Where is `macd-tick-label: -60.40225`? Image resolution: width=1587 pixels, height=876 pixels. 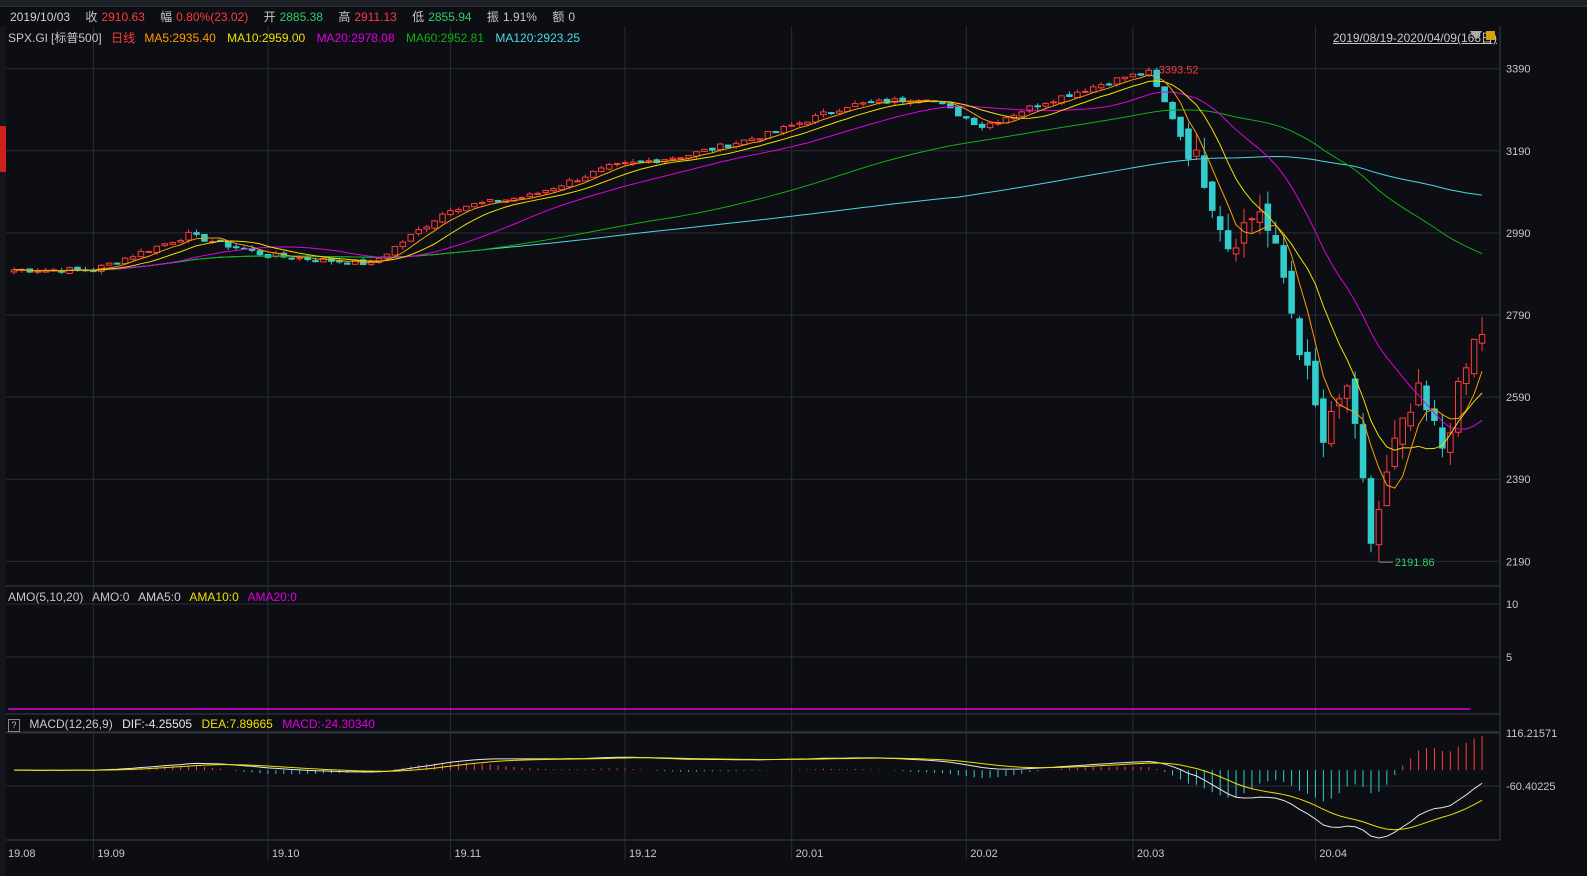 macd-tick-label: -60.40225 is located at coordinates (1531, 787).